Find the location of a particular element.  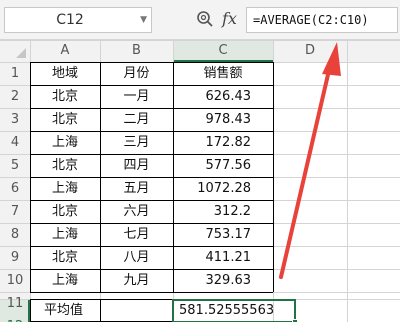

table-cell: 626.43 is located at coordinates (223, 96).